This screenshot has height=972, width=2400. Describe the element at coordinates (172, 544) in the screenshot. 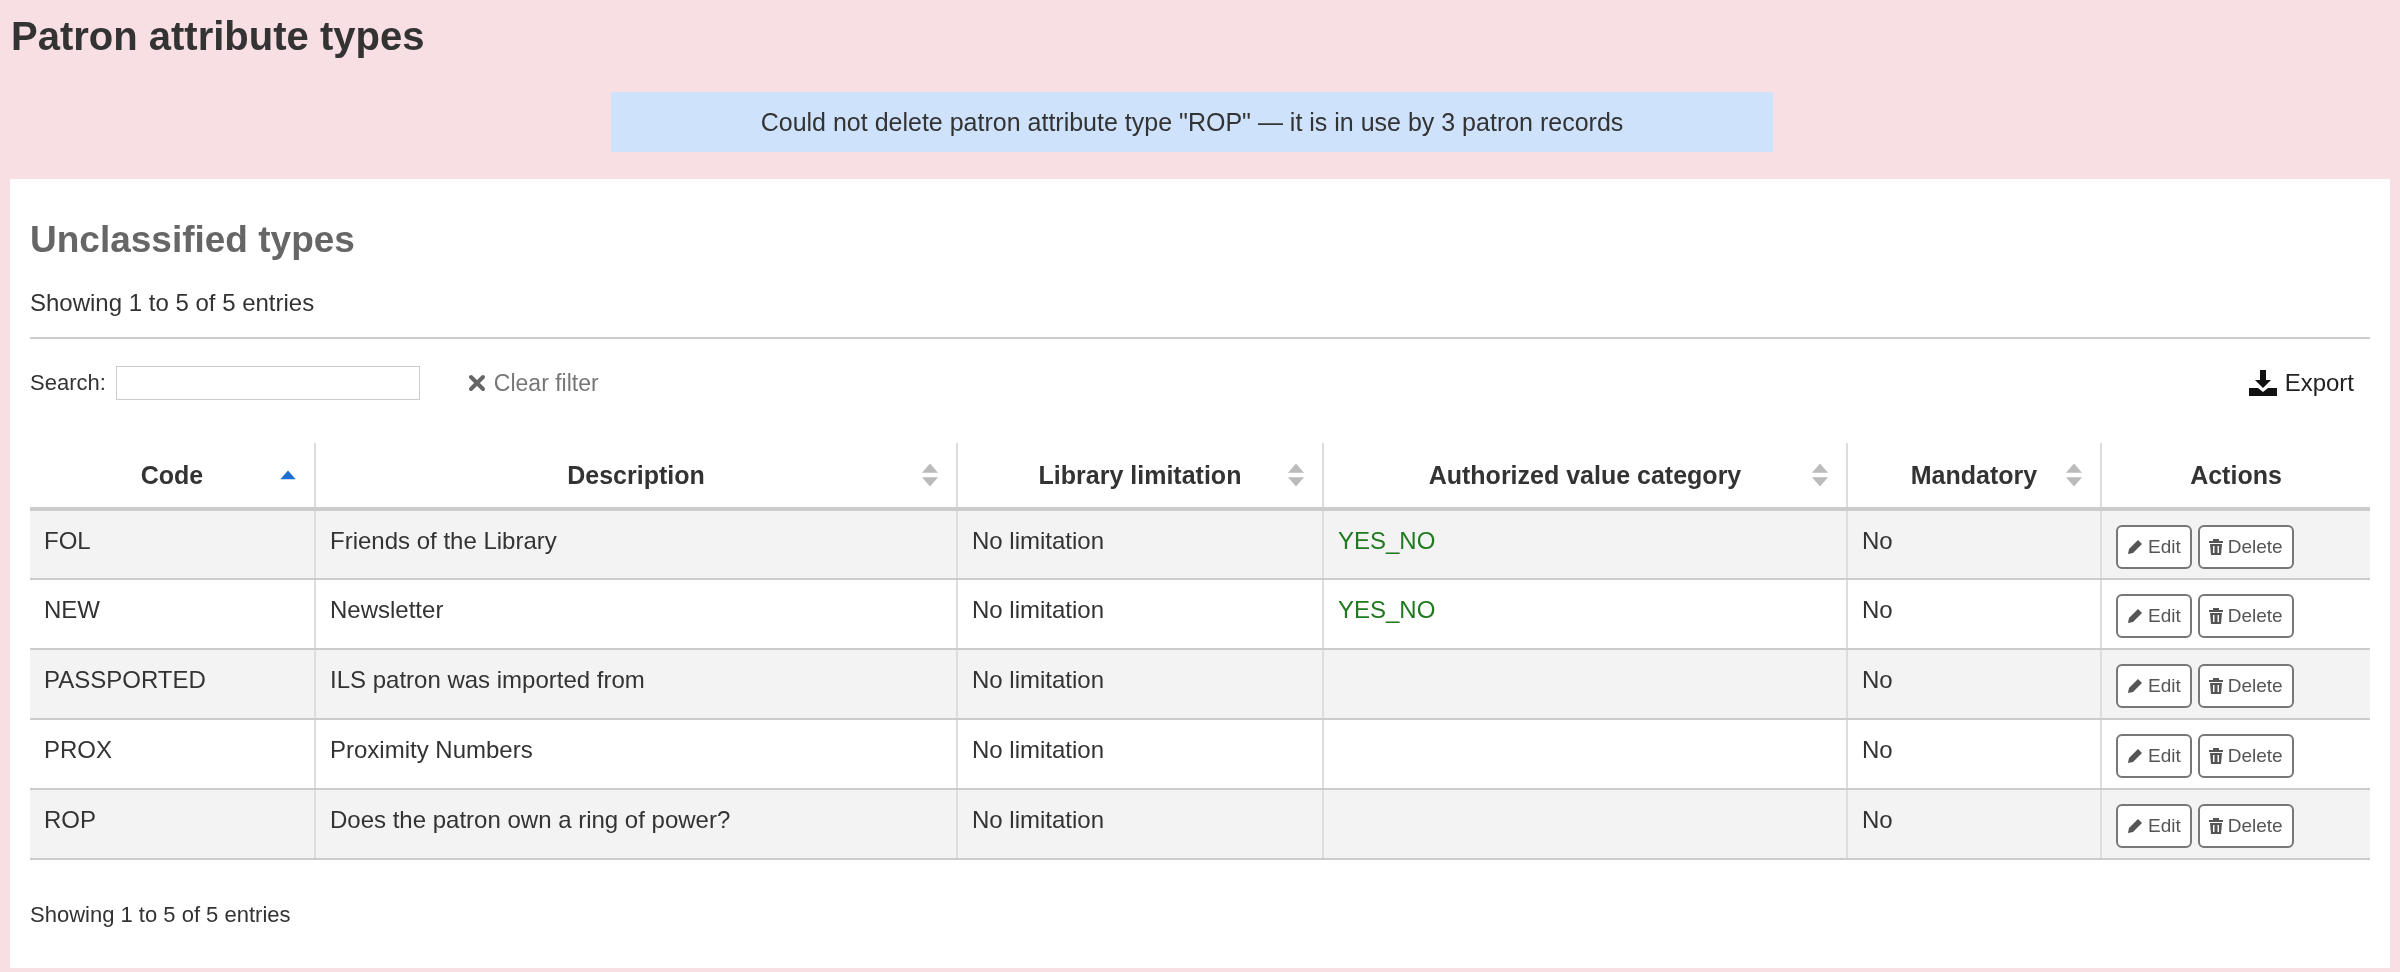

I see `table-cell: FOL` at that location.